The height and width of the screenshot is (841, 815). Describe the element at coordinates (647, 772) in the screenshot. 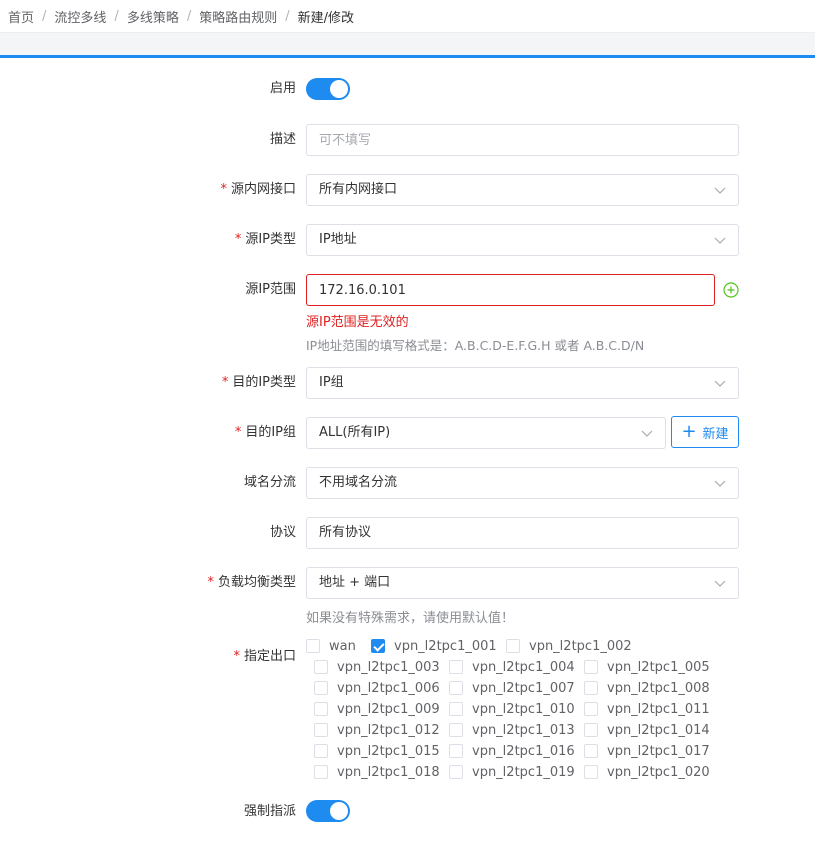

I see `exit-option: vpn_l2tpc1_020` at that location.